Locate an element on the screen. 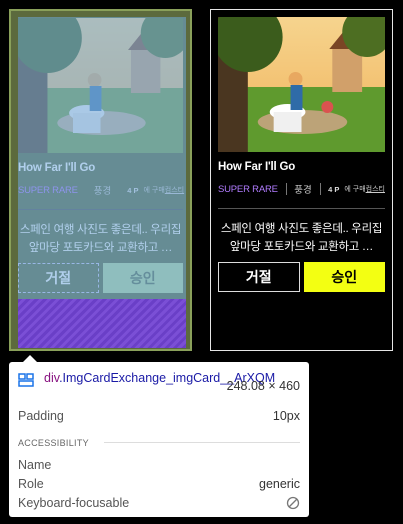 The width and height of the screenshot is (403, 524). not-focusable-icon is located at coordinates (293, 504).